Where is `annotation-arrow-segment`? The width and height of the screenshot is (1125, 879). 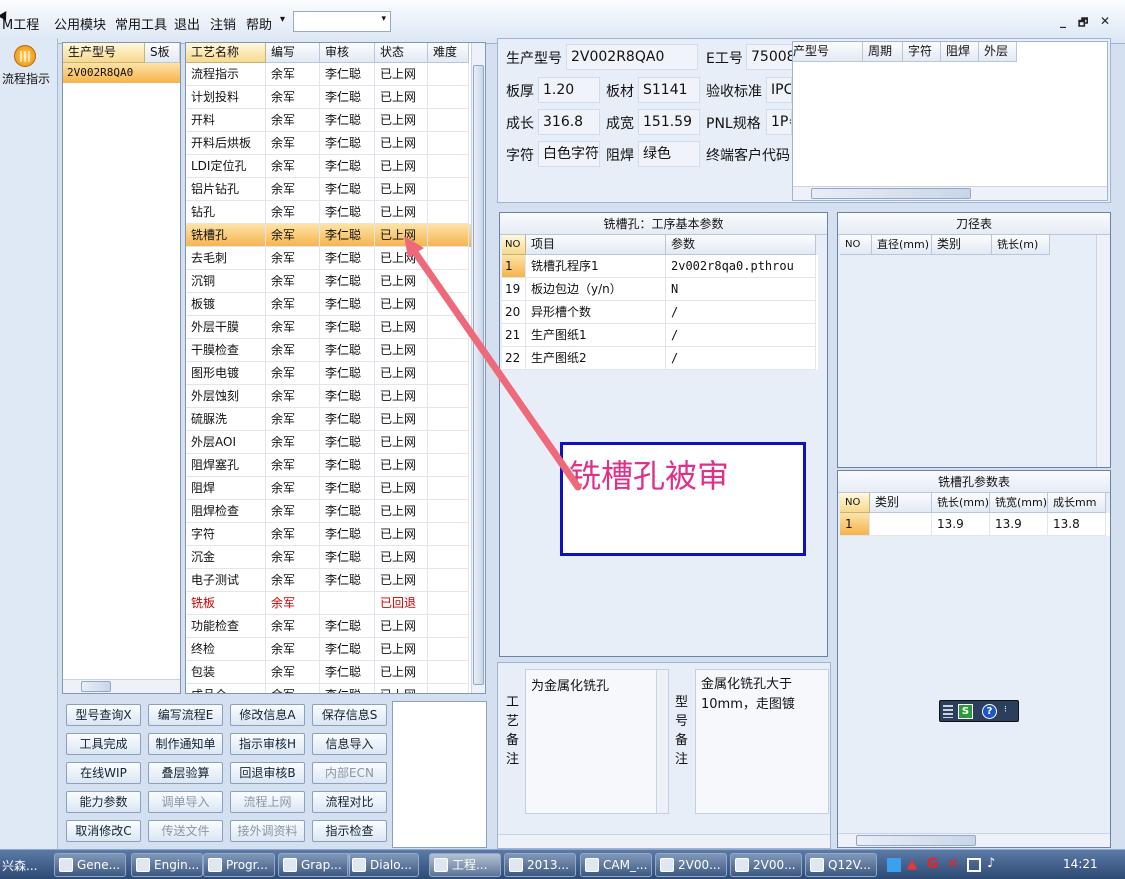 annotation-arrow-segment is located at coordinates (559, 459).